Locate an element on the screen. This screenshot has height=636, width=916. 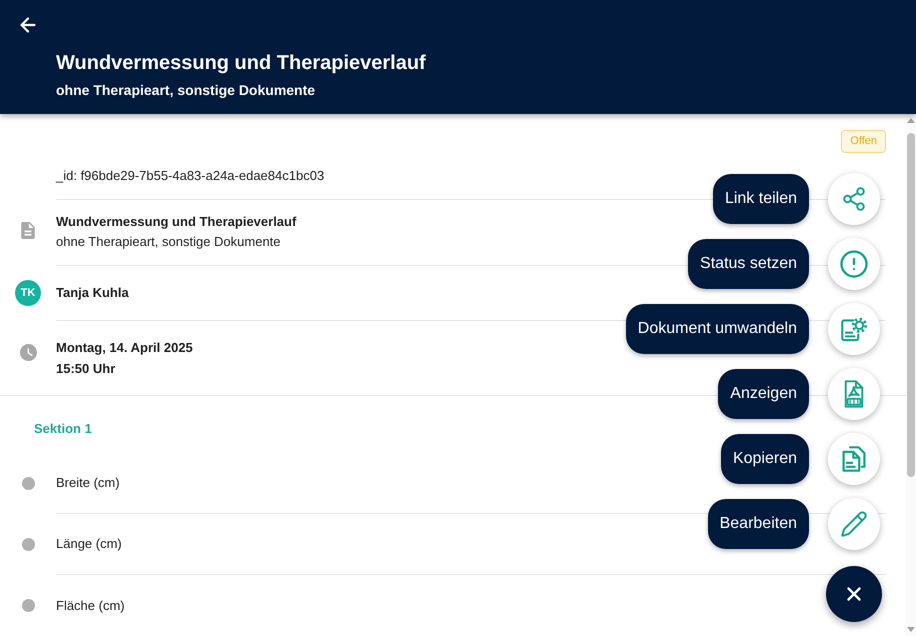
status-button is located at coordinates (854, 264).